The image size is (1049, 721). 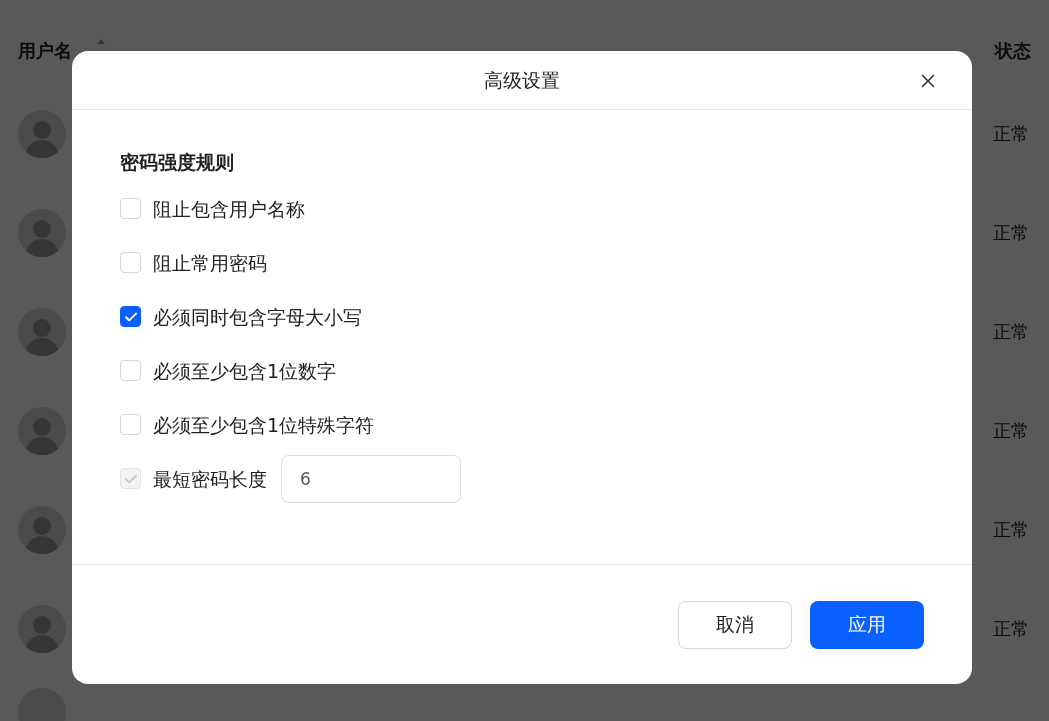 I want to click on cancel-button: 取消, so click(x=735, y=624).